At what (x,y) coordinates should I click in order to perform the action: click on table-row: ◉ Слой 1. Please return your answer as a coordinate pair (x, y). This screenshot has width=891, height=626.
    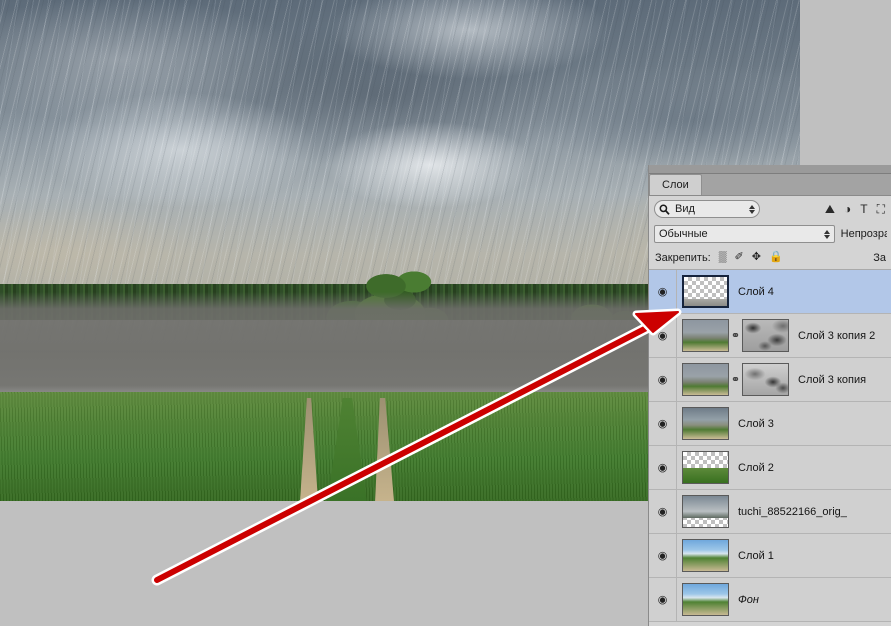
    Looking at the image, I should click on (770, 556).